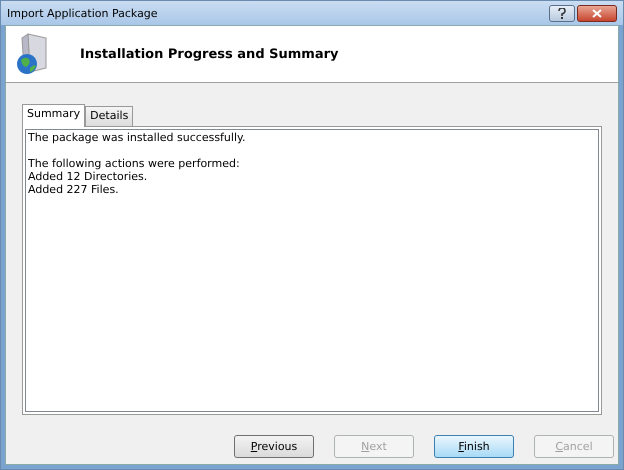 This screenshot has width=624, height=470. Describe the element at coordinates (274, 446) in the screenshot. I see `previous-button: Previous` at that location.